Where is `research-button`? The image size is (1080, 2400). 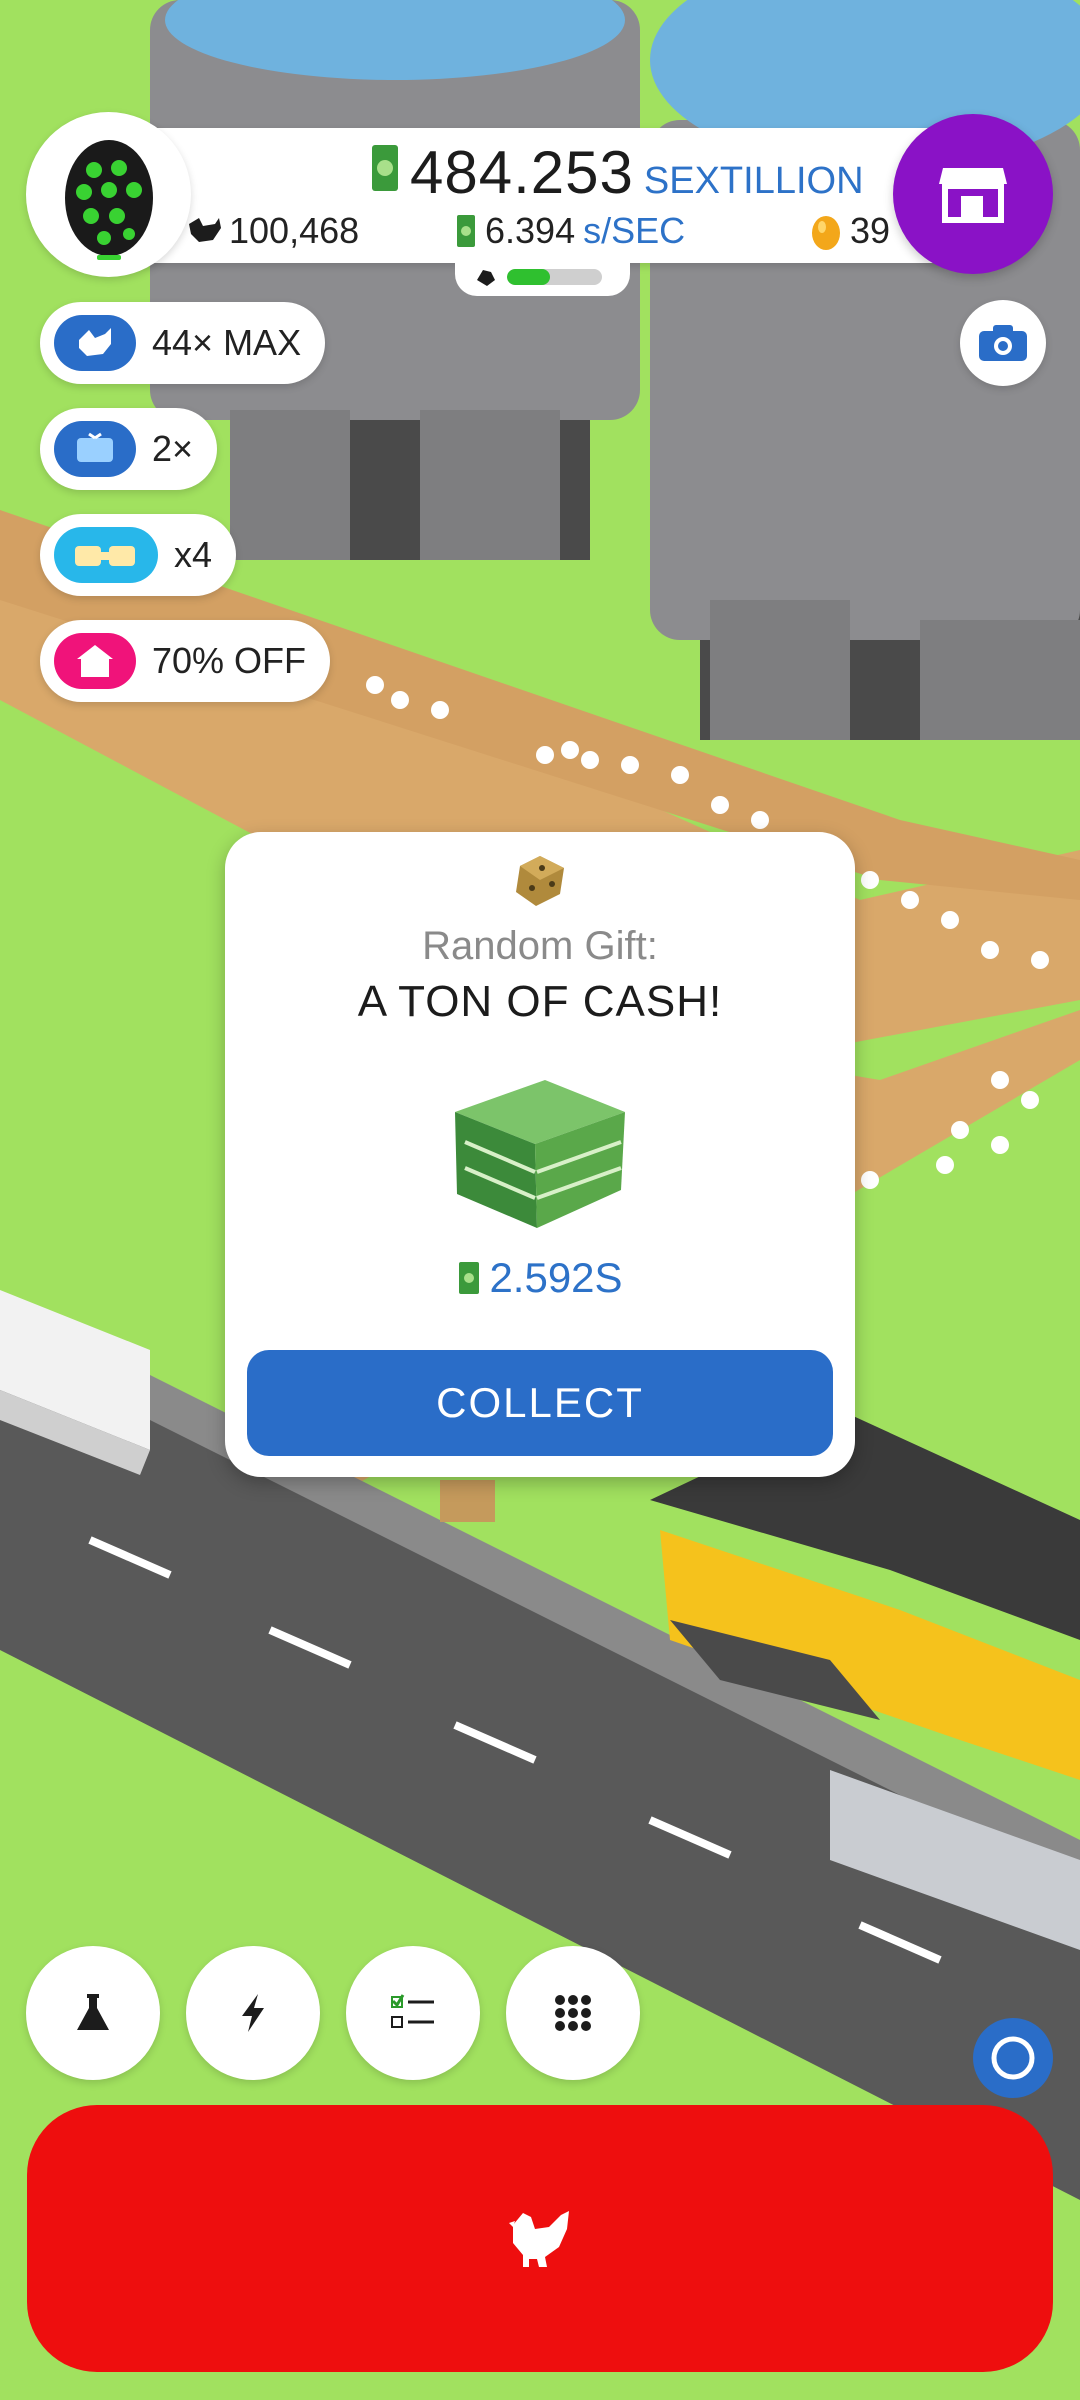
research-button is located at coordinates (93, 2013).